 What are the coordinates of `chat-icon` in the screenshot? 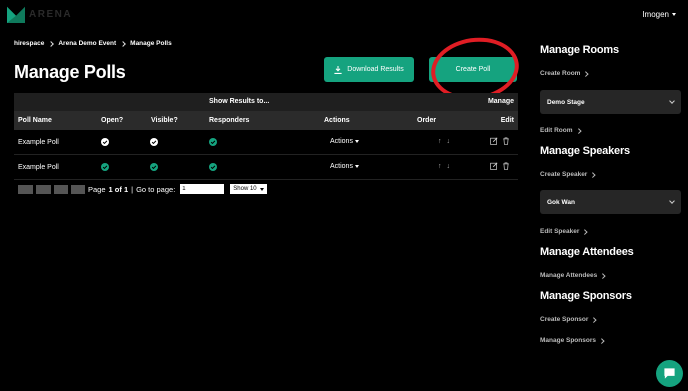 It's located at (669, 373).